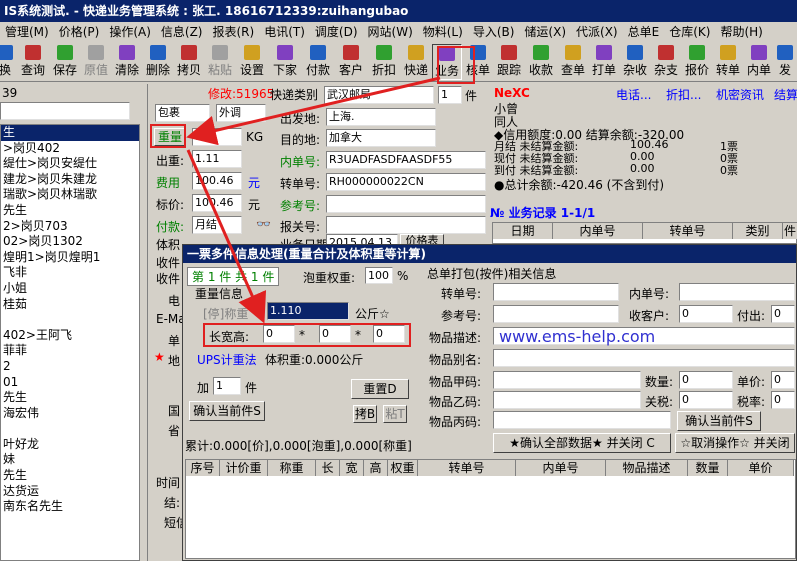 The width and height of the screenshot is (797, 561). Describe the element at coordinates (226, 236) in the screenshot. I see `arrow-weight-to-dims` at that location.